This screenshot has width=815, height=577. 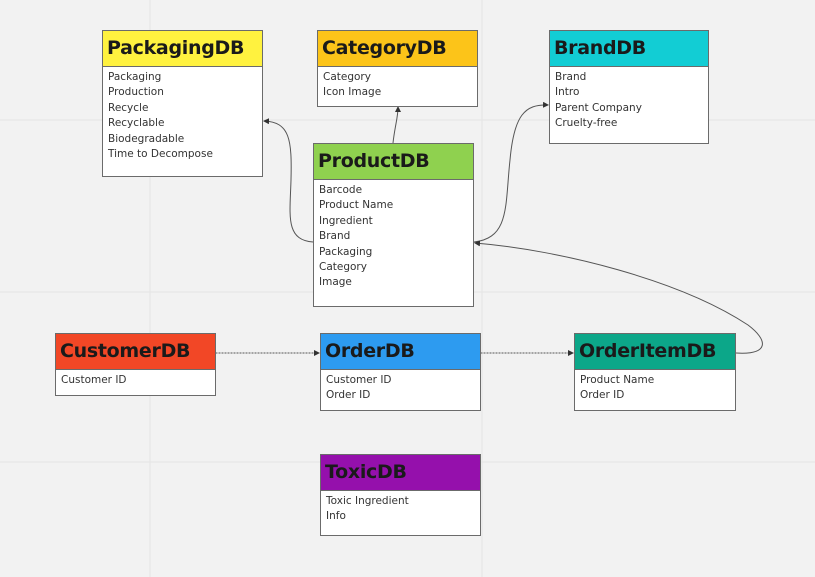 I want to click on table-orderitem: OrderItemDB Product Name Order ID, so click(x=655, y=372).